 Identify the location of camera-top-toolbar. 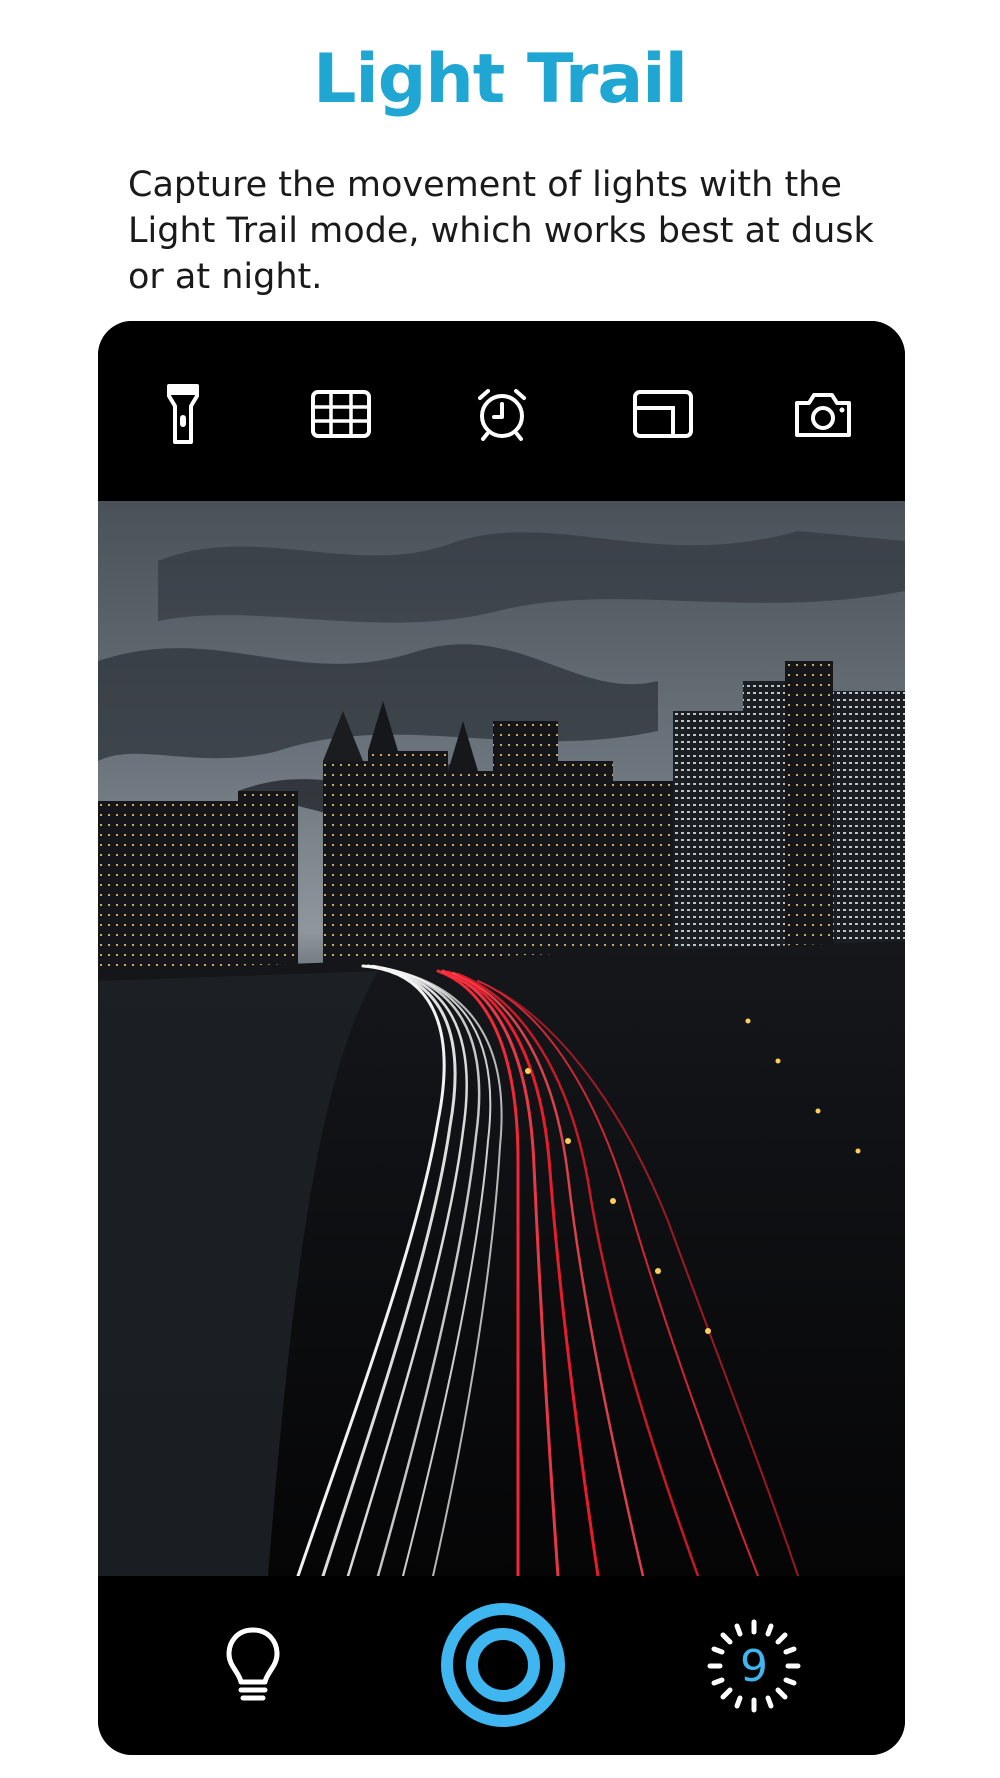
(501, 411).